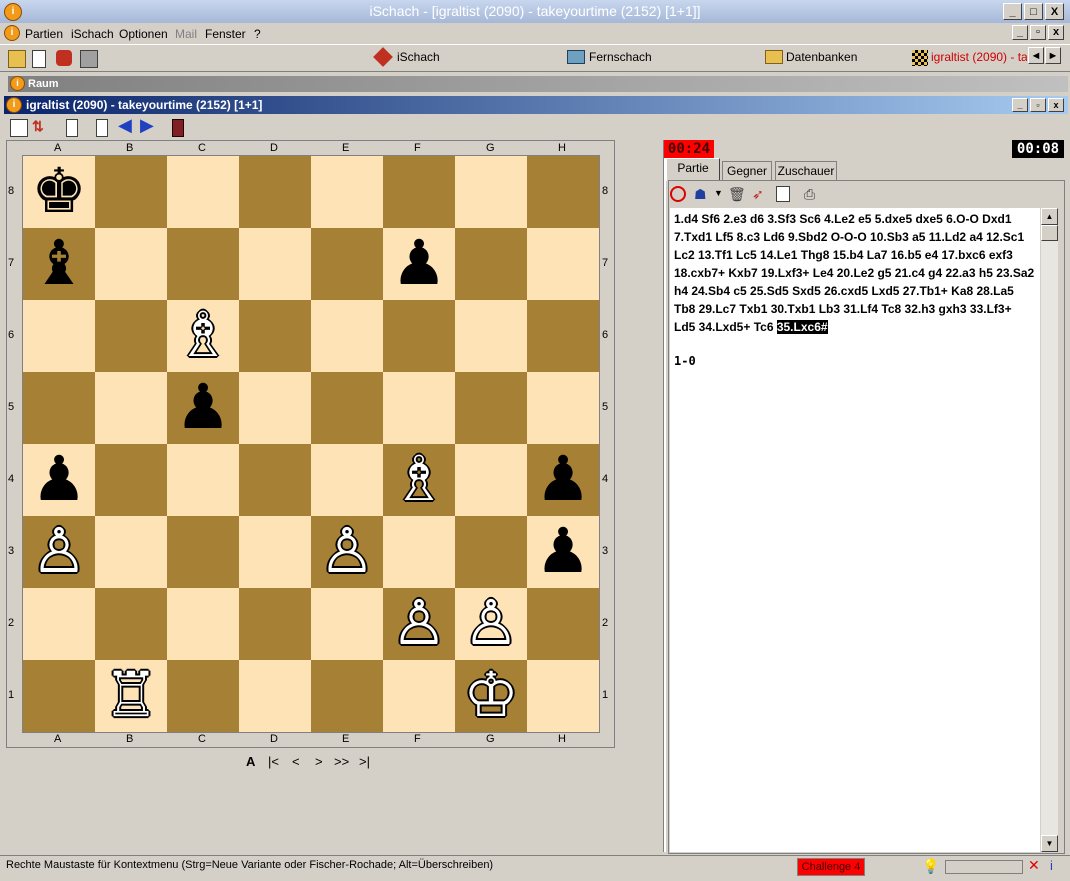  I want to click on piece-f7: ♟, so click(419, 264).